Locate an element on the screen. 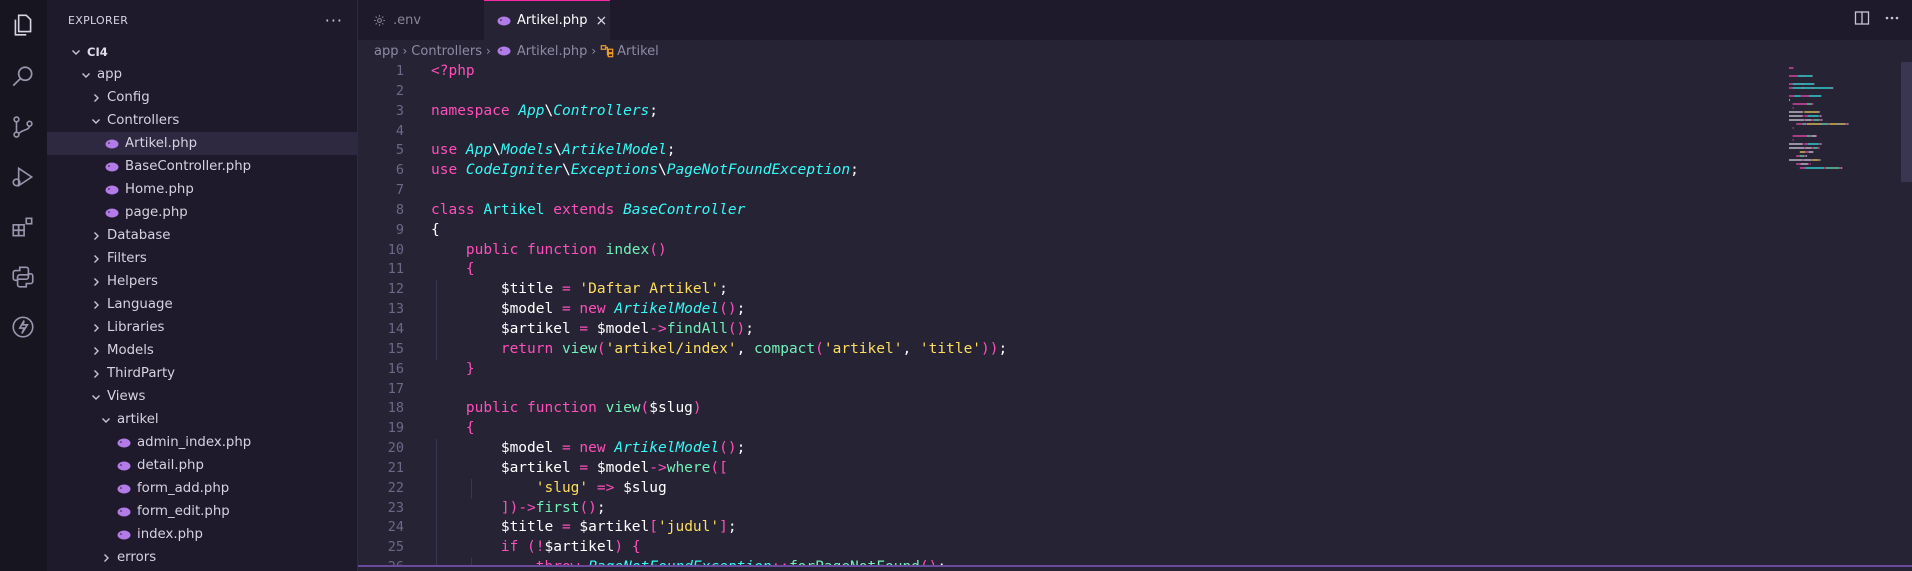  tree-item-label: Controllers is located at coordinates (143, 120).